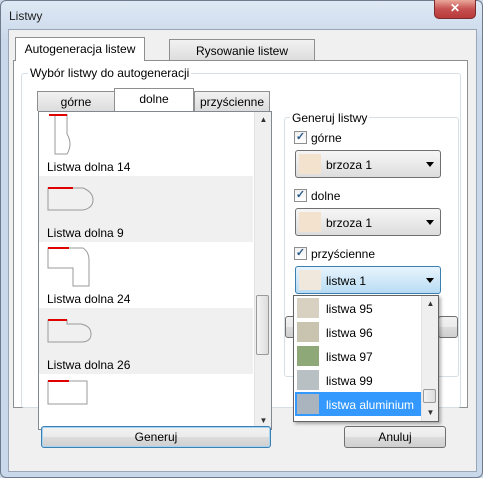 Image resolution: width=483 pixels, height=478 pixels. I want to click on dropdown-option-label: listwa 96, so click(349, 333).